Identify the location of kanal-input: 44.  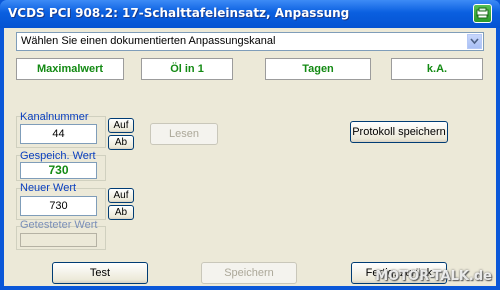
(58, 134).